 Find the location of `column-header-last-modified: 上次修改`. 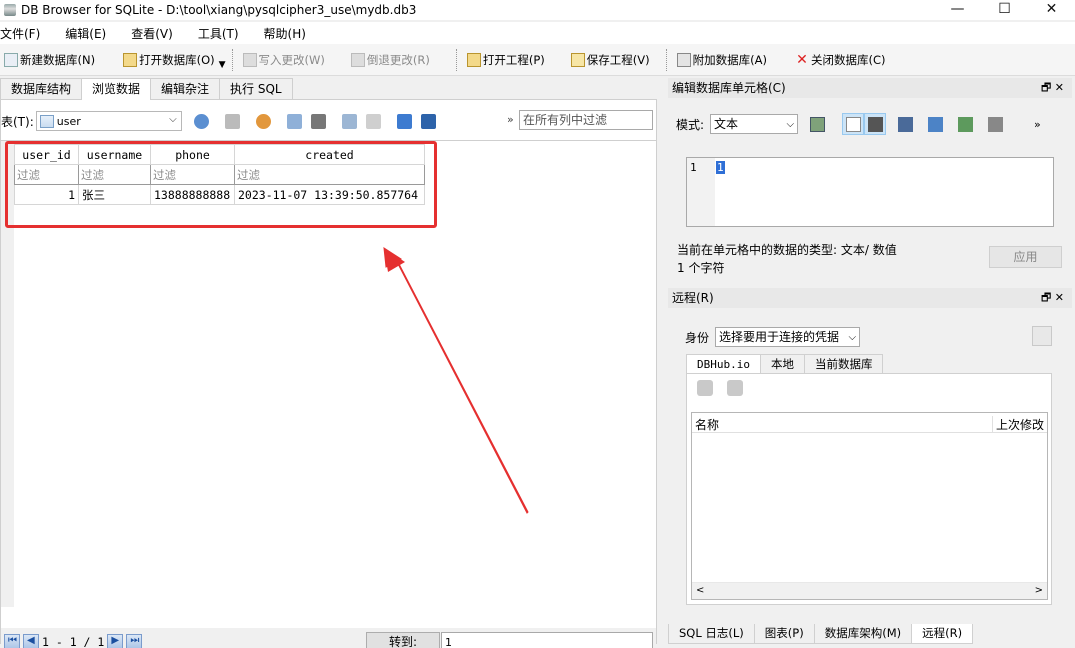

column-header-last-modified: 上次修改 is located at coordinates (1018, 424).